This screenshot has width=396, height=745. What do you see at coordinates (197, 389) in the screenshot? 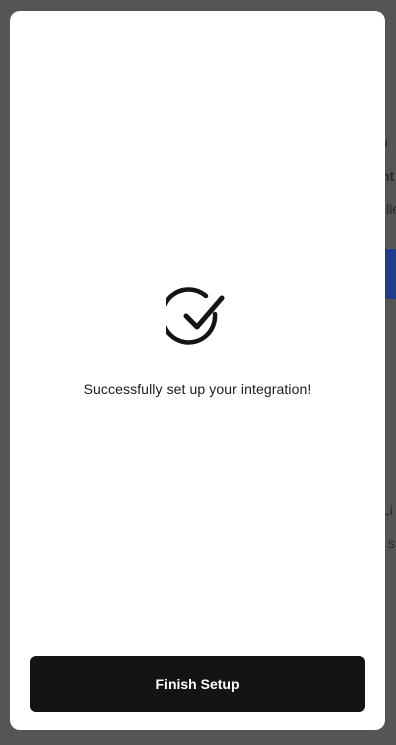
I see `success-message: Successfully set up your integration!` at bounding box center [197, 389].